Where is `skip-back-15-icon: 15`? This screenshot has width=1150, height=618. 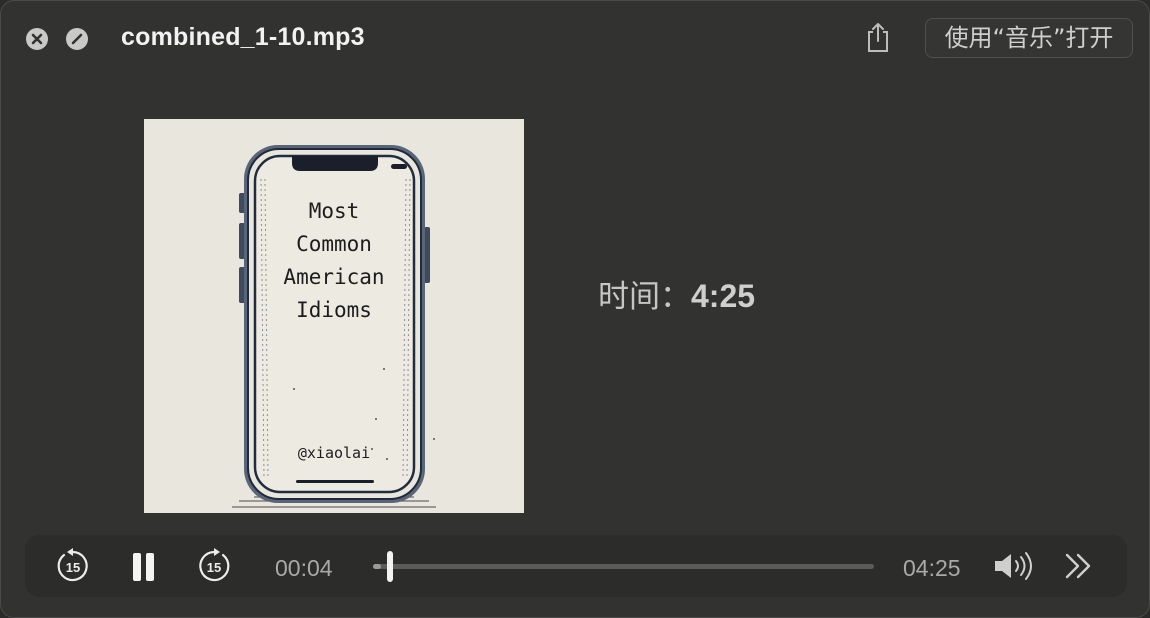 skip-back-15-icon: 15 is located at coordinates (72, 565).